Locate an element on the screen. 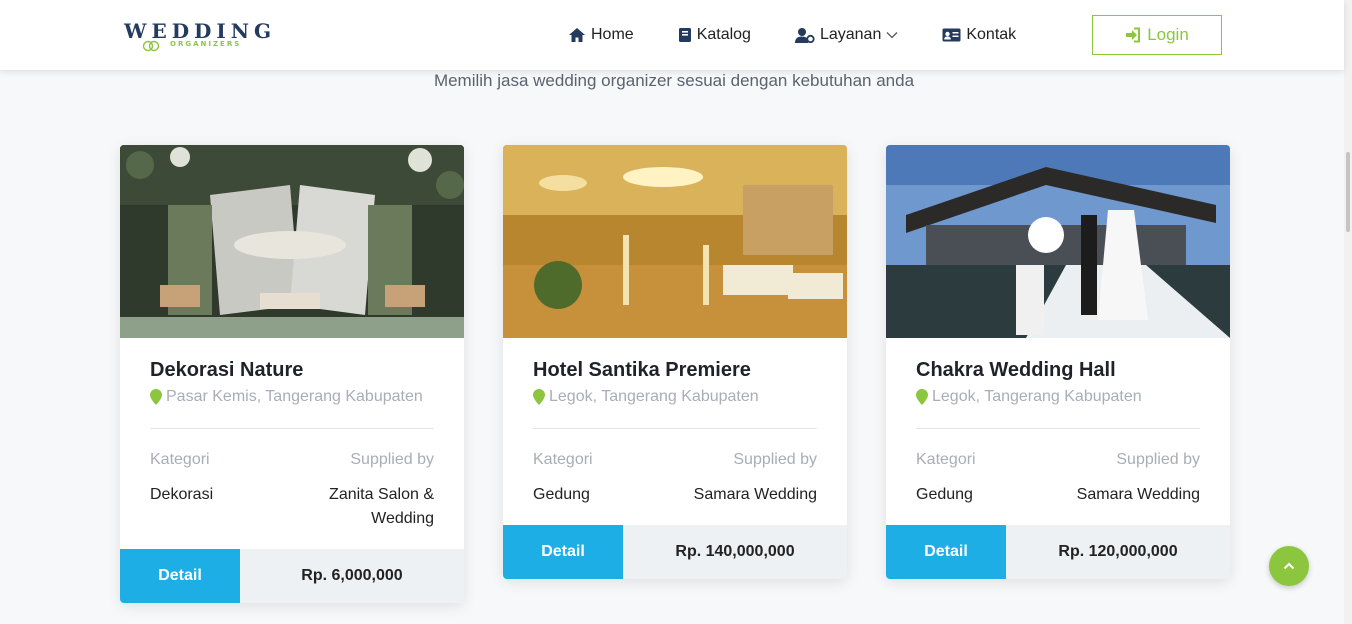  nav-katalog-label: Katalog is located at coordinates (723, 34).